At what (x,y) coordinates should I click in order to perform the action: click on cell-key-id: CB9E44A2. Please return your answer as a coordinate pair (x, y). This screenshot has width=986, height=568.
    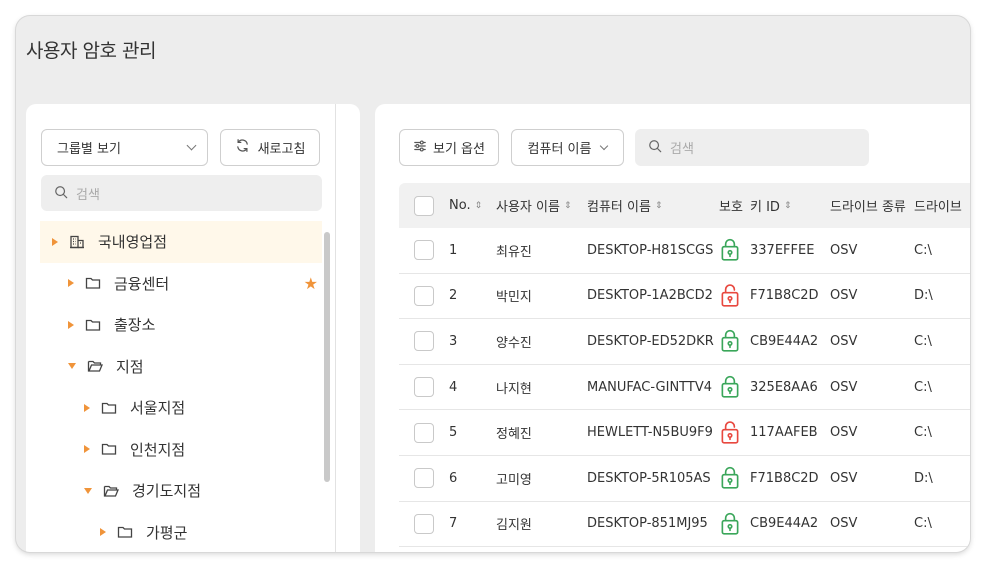
    Looking at the image, I should click on (784, 524).